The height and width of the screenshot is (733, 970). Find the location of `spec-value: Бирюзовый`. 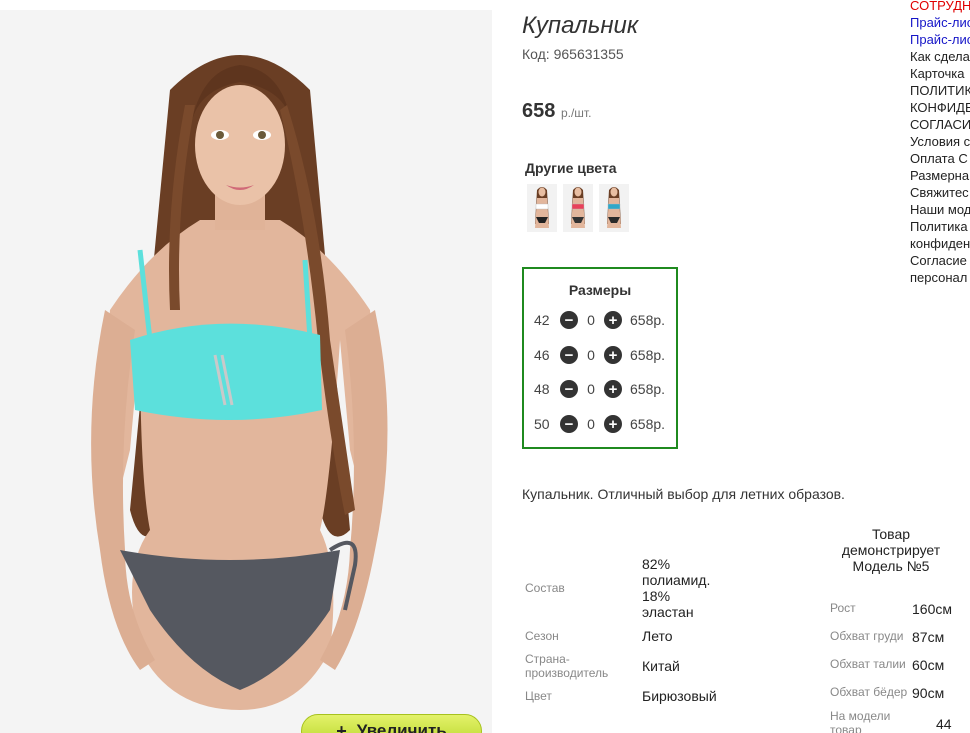

spec-value: Бирюзовый is located at coordinates (679, 696).